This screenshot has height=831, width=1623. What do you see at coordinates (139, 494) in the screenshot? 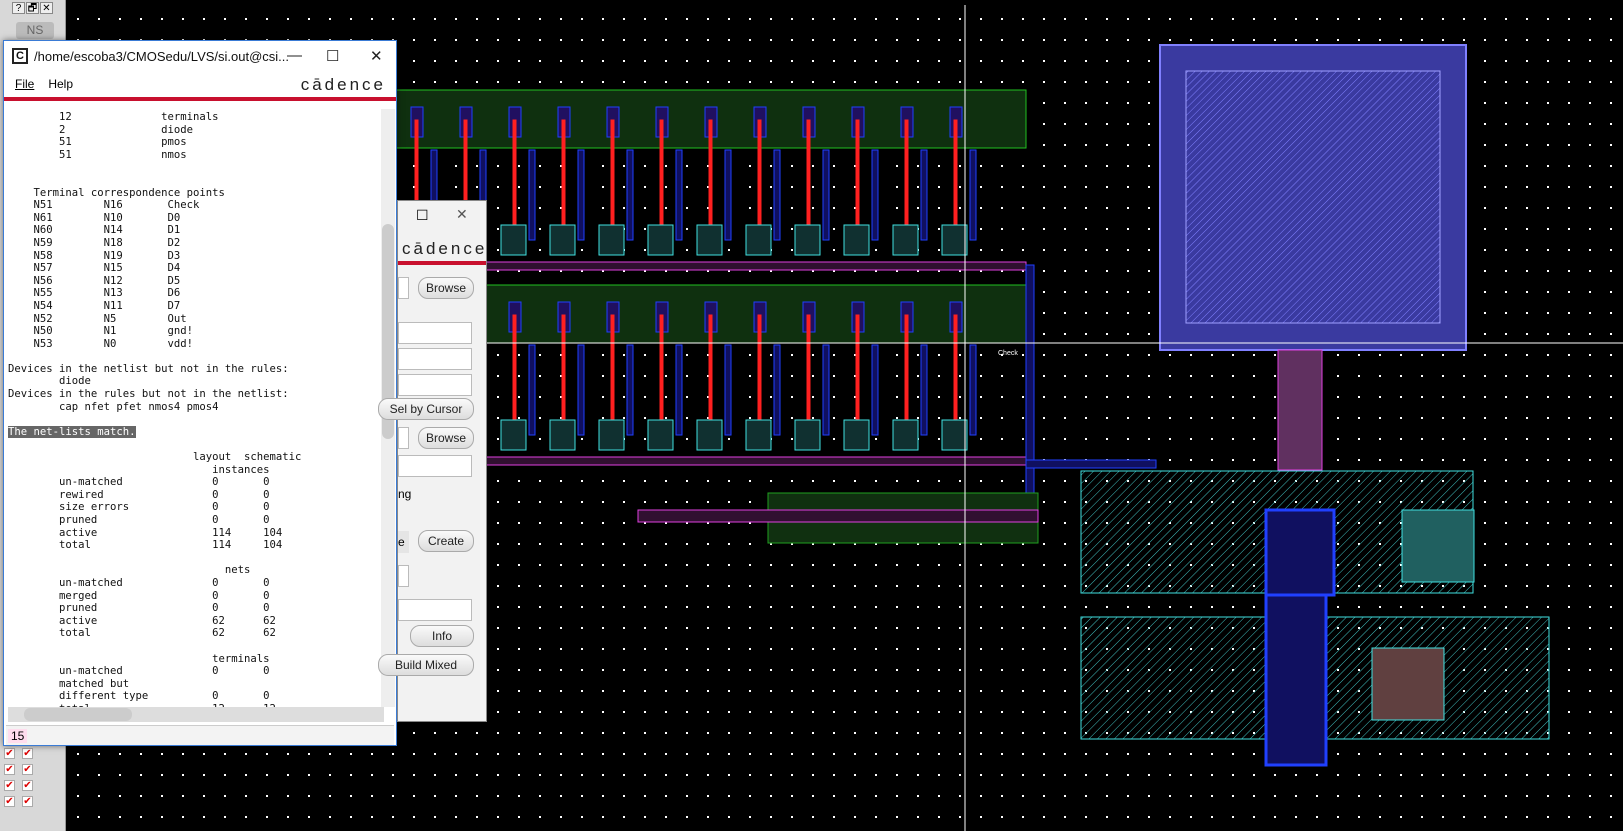
I see `report-line: rewired 0 0` at bounding box center [139, 494].